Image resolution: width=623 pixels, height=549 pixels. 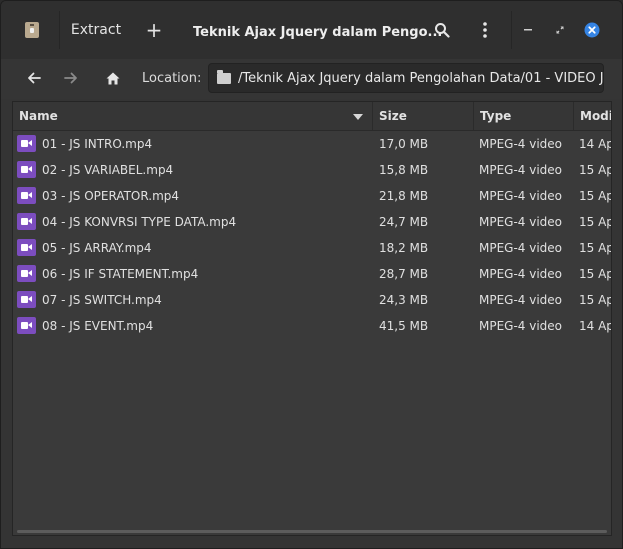 What do you see at coordinates (404, 300) in the screenshot?
I see `file-size: 24,3 MB` at bounding box center [404, 300].